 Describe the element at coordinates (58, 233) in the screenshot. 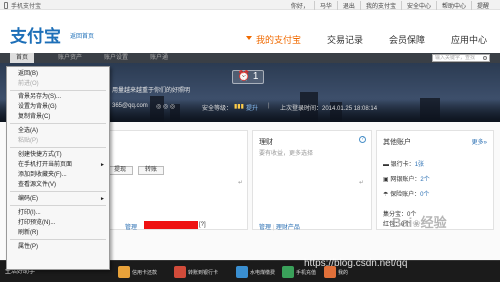

I see `menu-item-refresh: 刷新(R)` at that location.